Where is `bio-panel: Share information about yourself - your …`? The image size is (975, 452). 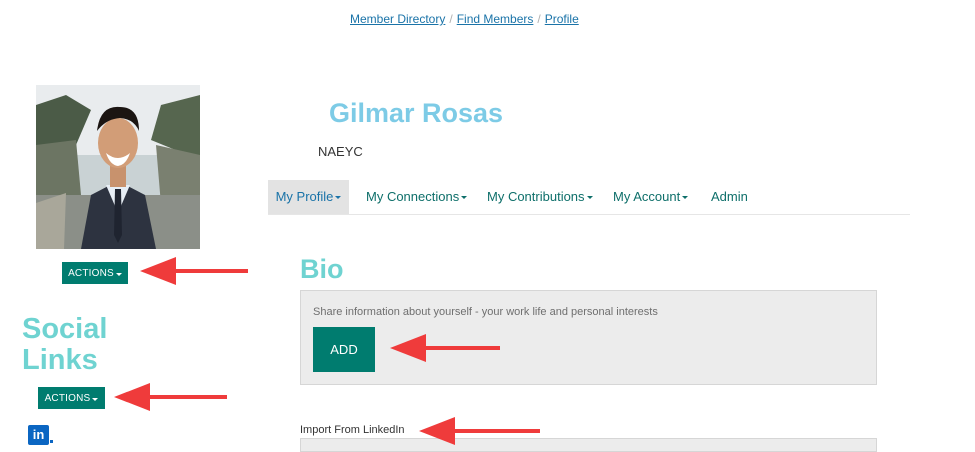
bio-panel: Share information about yourself - your … is located at coordinates (588, 337).